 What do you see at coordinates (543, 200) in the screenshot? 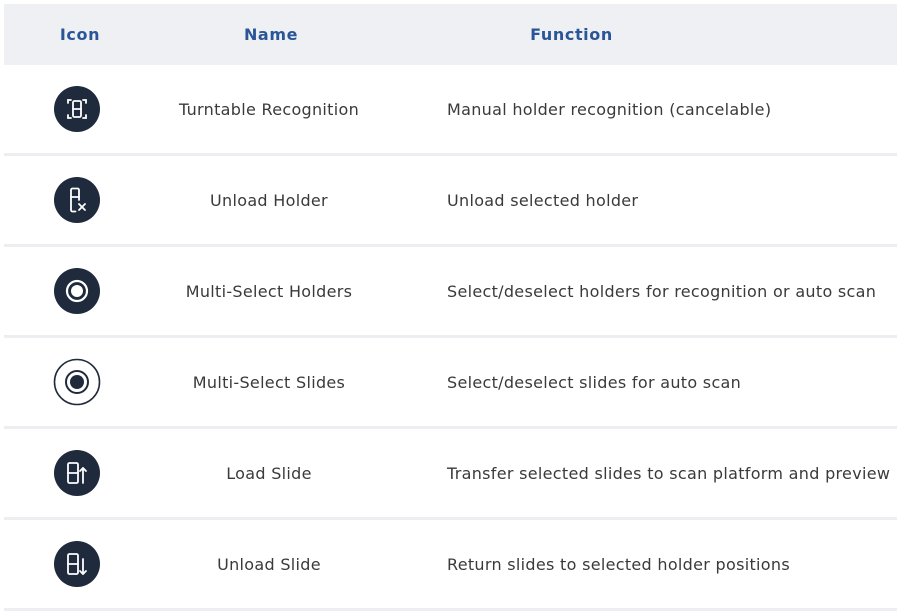
I see `row-function: Unload selected holder` at bounding box center [543, 200].